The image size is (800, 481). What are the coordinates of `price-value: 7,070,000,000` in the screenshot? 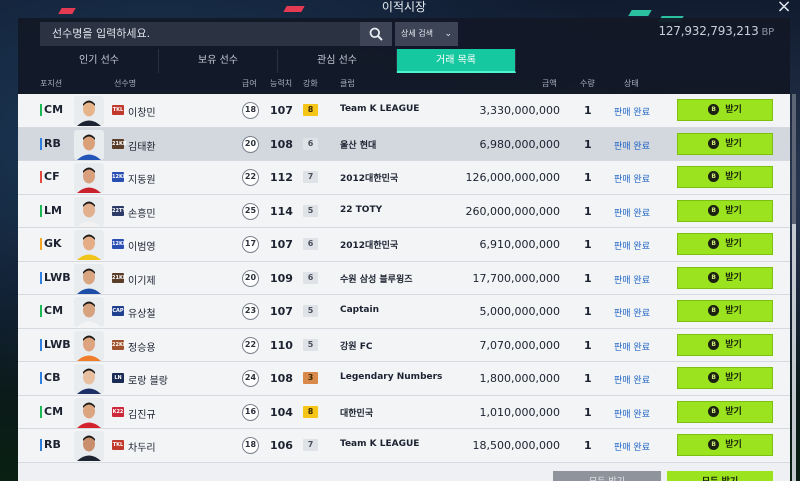 It's located at (519, 345).